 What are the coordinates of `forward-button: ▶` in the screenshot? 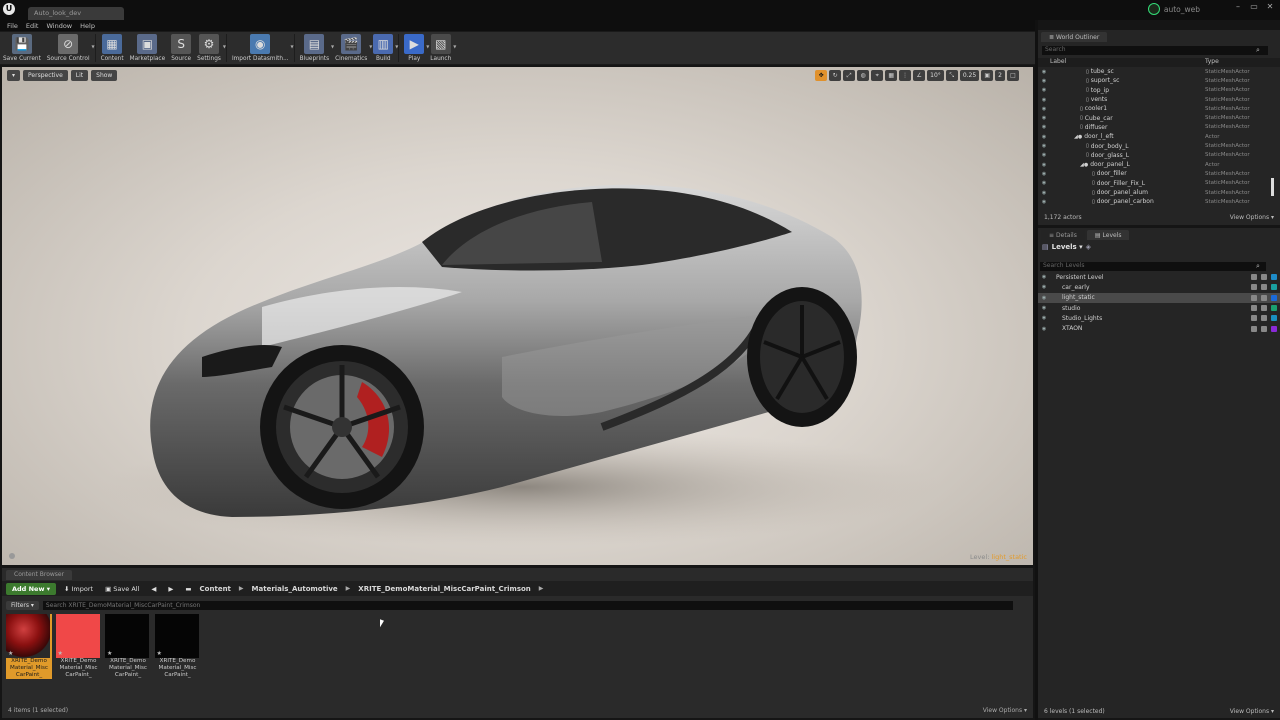 It's located at (170, 589).